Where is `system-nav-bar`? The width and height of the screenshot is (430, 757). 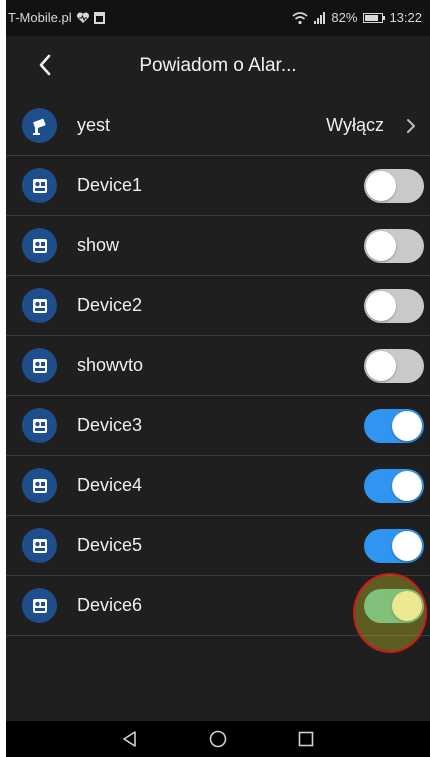
system-nav-bar is located at coordinates (218, 739).